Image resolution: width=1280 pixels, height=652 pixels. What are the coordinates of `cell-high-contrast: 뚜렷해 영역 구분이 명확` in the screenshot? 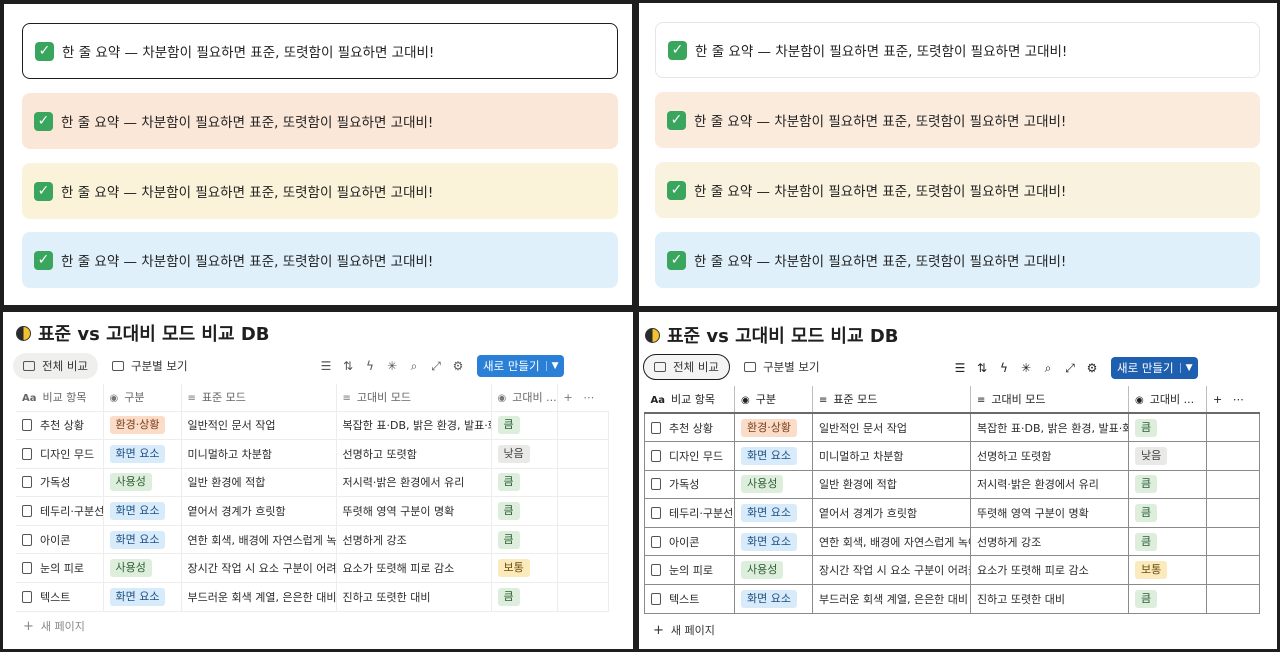 It's located at (1049, 513).